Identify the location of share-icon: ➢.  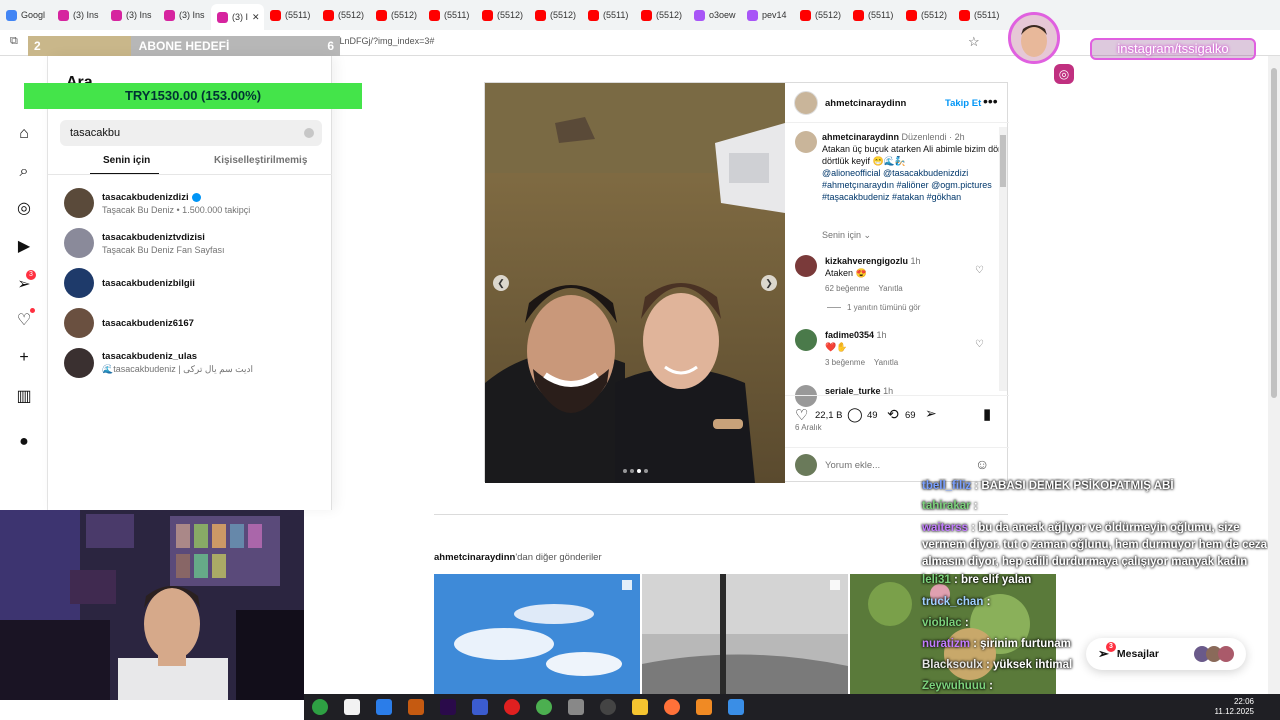
(931, 413).